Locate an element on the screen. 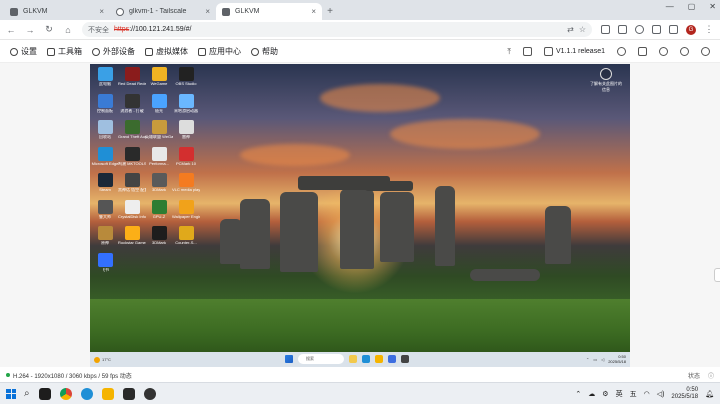  url-input: 不安全 https://100.121.241.59/#/ ⇄ ☆ is located at coordinates (337, 29).